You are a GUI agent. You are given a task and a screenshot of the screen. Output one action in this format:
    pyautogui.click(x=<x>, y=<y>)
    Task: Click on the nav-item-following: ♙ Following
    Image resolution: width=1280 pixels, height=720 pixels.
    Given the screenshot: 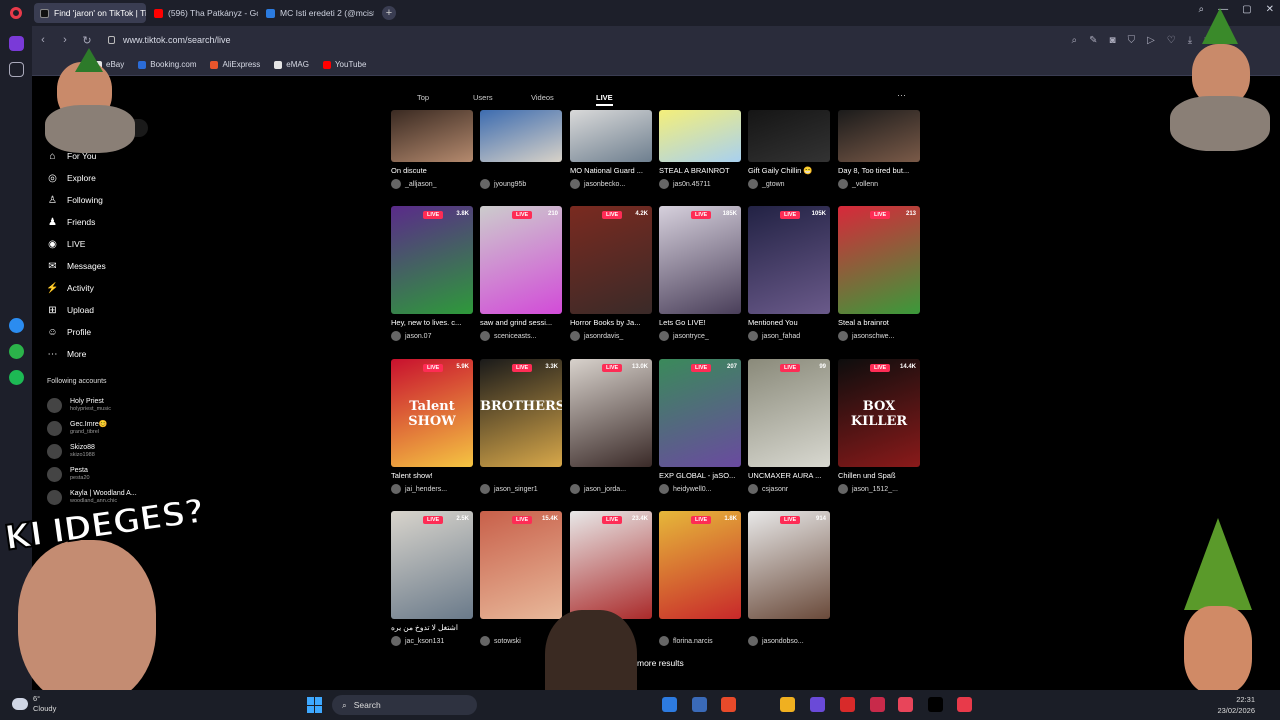 What is the action you would take?
    pyautogui.click(x=76, y=200)
    